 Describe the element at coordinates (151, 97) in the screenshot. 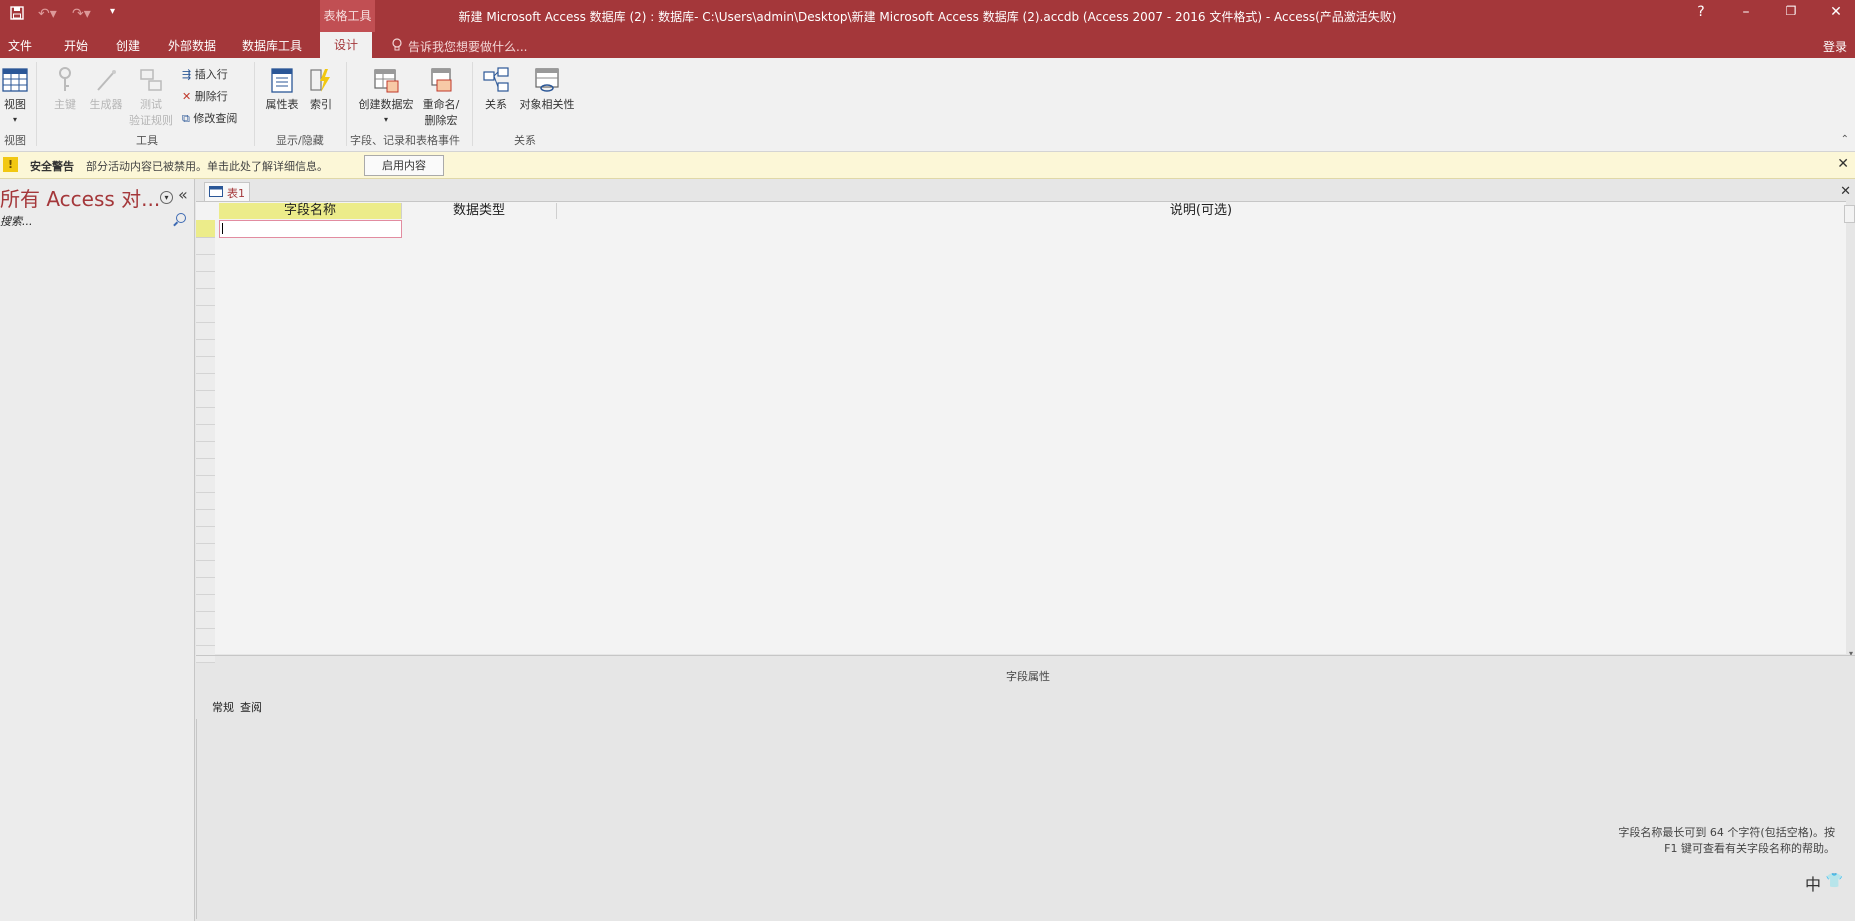

I see `test-validation-rules-button: 测试 验证规则` at that location.